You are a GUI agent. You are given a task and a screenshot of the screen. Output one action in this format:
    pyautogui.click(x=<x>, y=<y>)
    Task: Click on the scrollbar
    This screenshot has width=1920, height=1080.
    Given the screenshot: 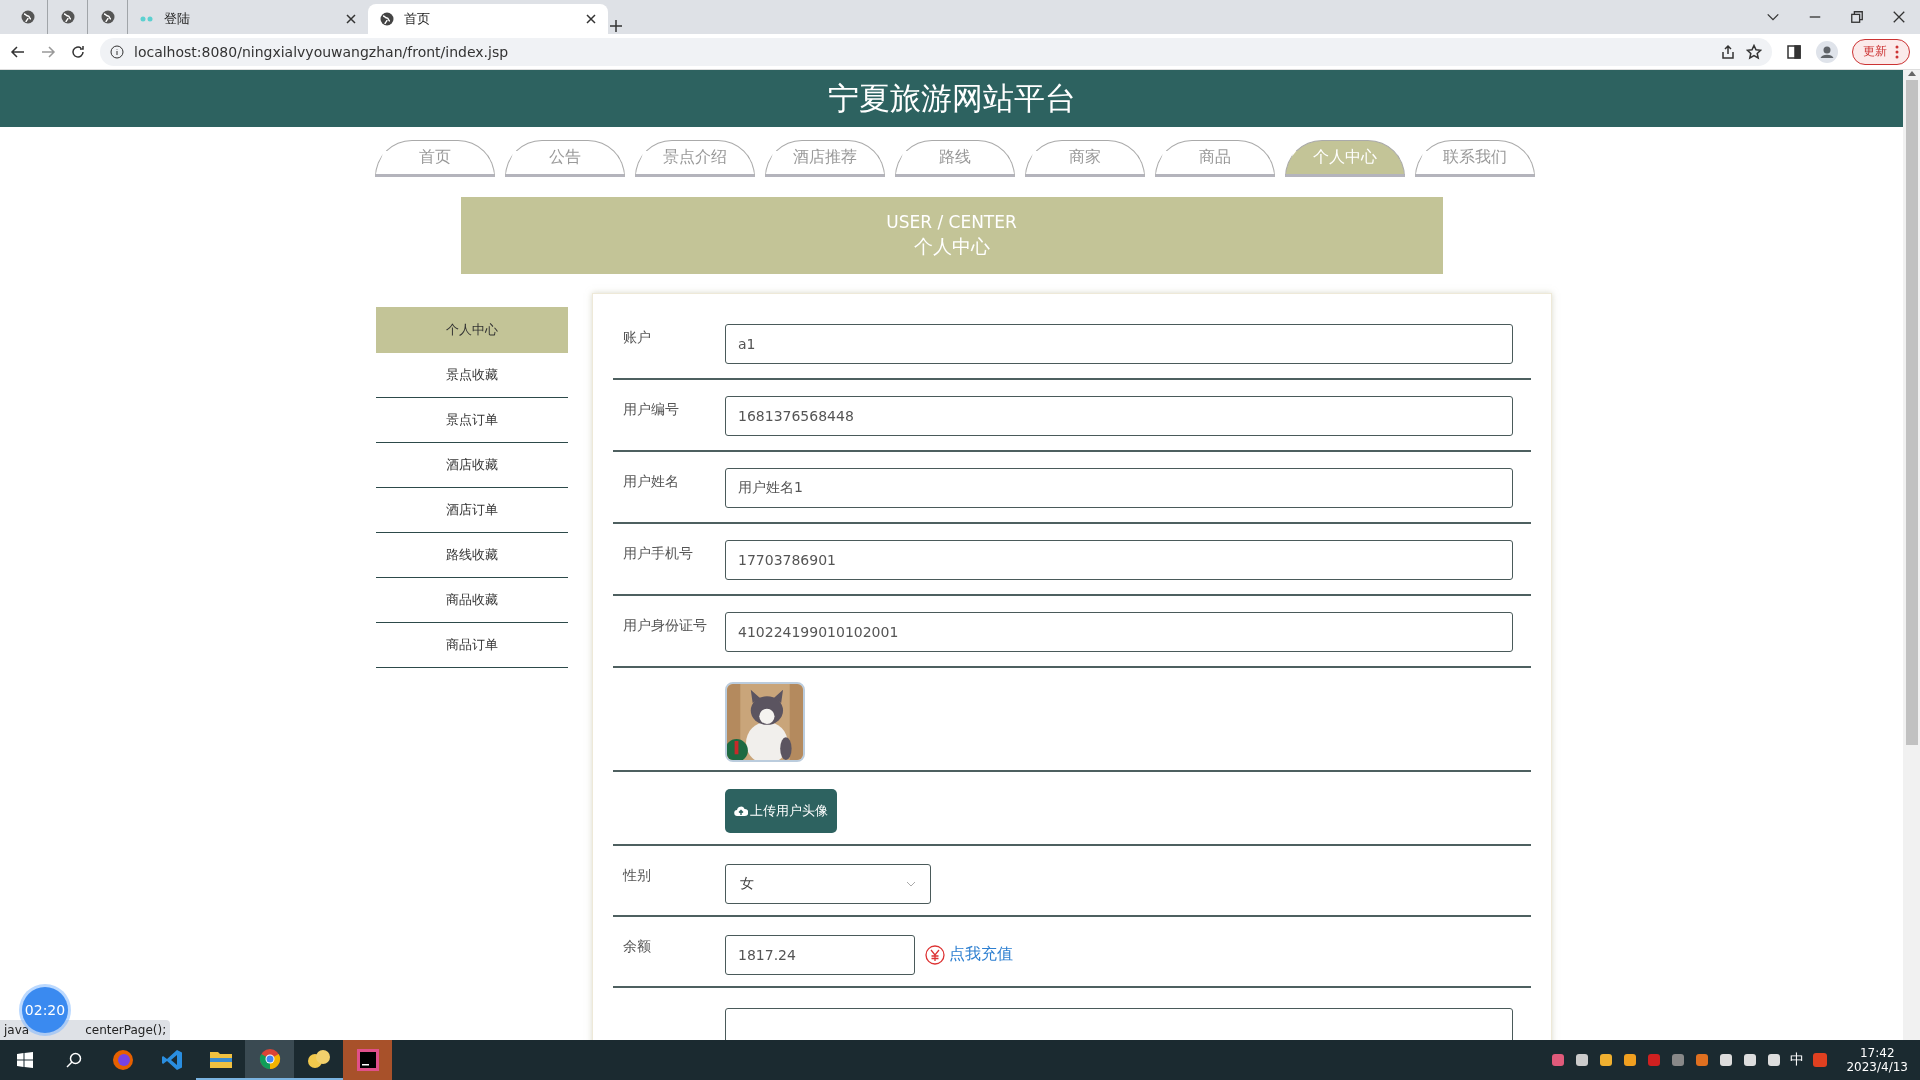 What is the action you would take?
    pyautogui.click(x=1911, y=555)
    